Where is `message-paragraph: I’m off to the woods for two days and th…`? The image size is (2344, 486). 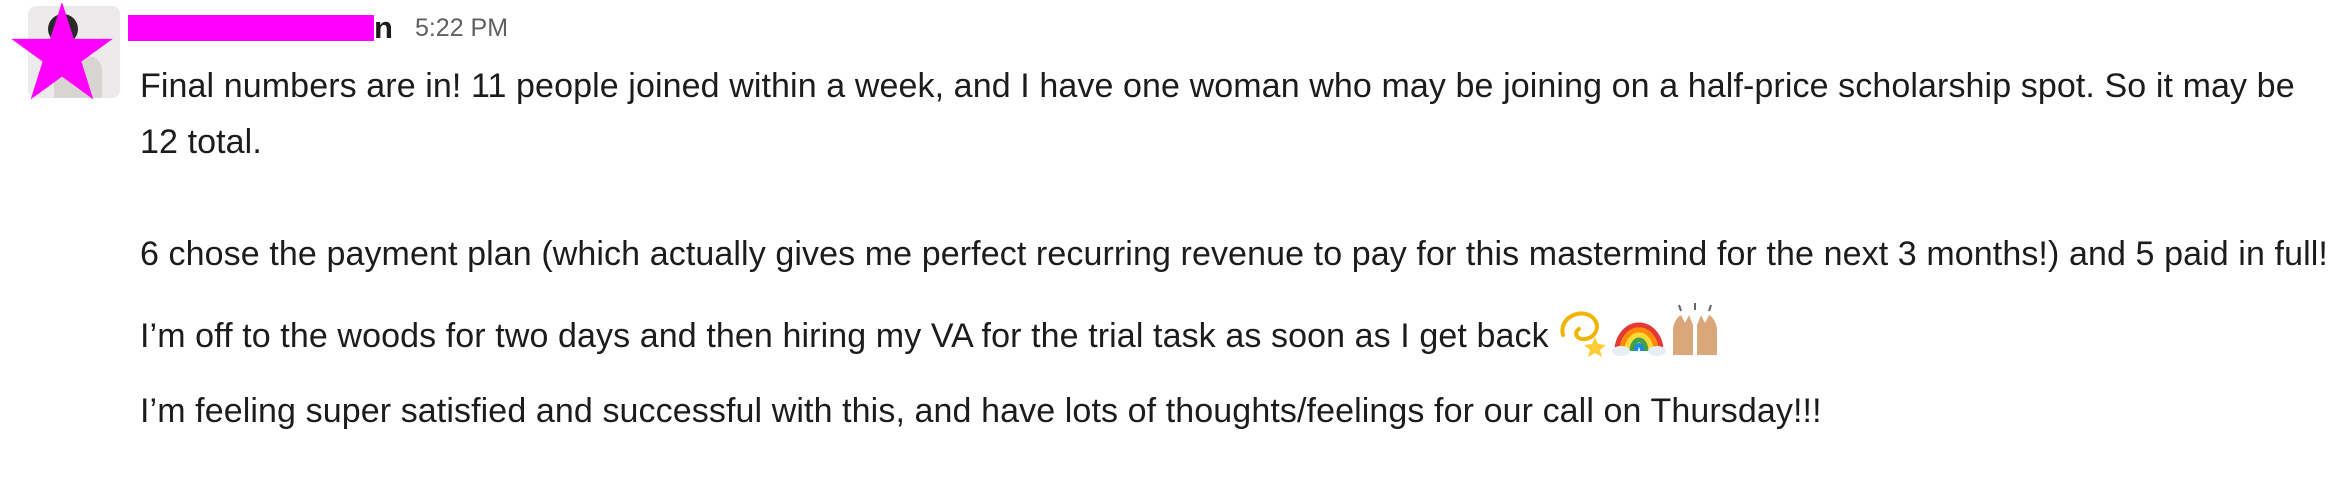 message-paragraph: I’m off to the woods for two days and th… is located at coordinates (1240, 332).